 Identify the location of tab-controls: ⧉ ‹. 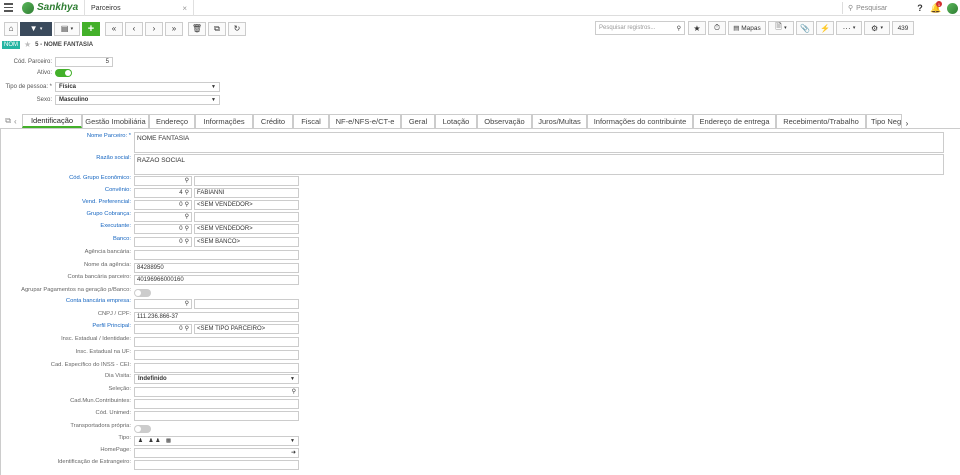
(11, 121).